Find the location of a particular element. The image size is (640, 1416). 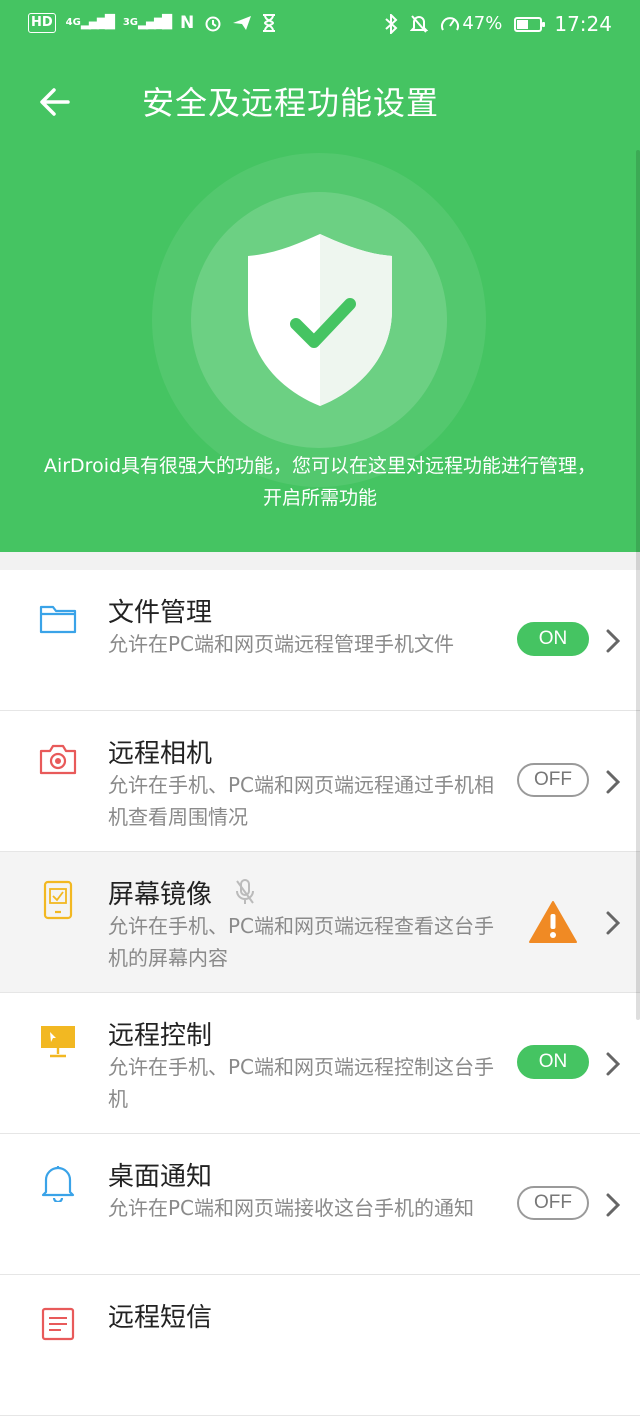

data-speed: 47% is located at coordinates (471, 24).